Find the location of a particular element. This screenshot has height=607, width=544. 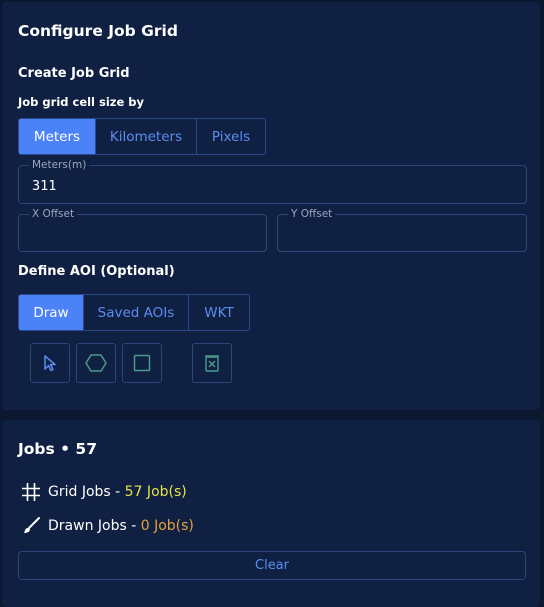

tab-wkt: WKT is located at coordinates (218, 312).